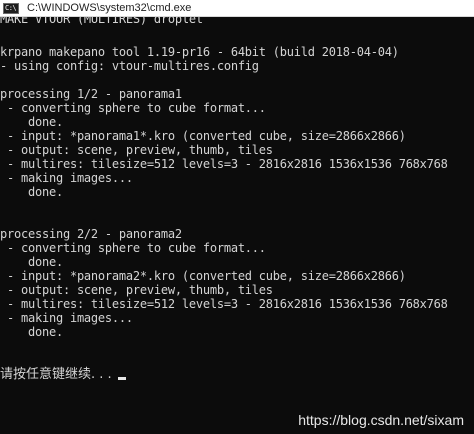 Image resolution: width=474 pixels, height=434 pixels. Describe the element at coordinates (91, 94) in the screenshot. I see `console-line: processing 1/2 - panorama1` at that location.